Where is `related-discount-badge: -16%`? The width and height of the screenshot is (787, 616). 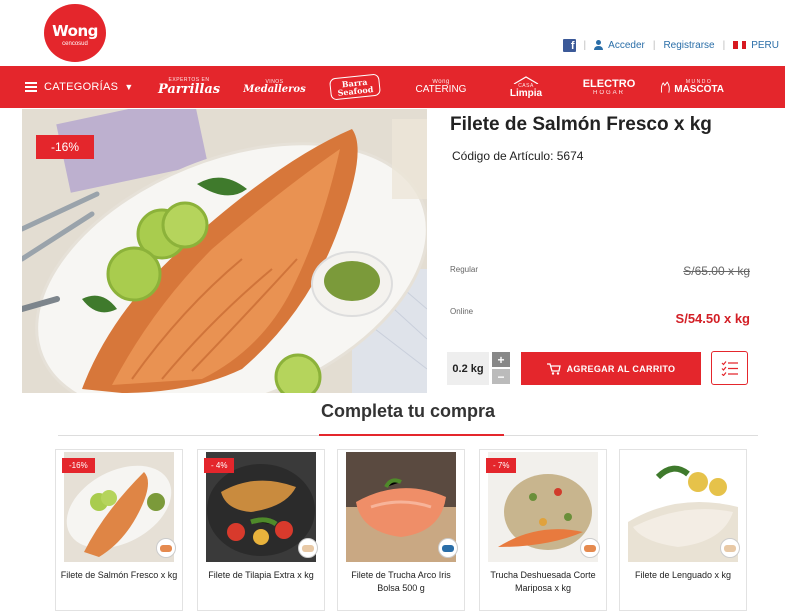
related-discount-badge: -16% is located at coordinates (78, 465).